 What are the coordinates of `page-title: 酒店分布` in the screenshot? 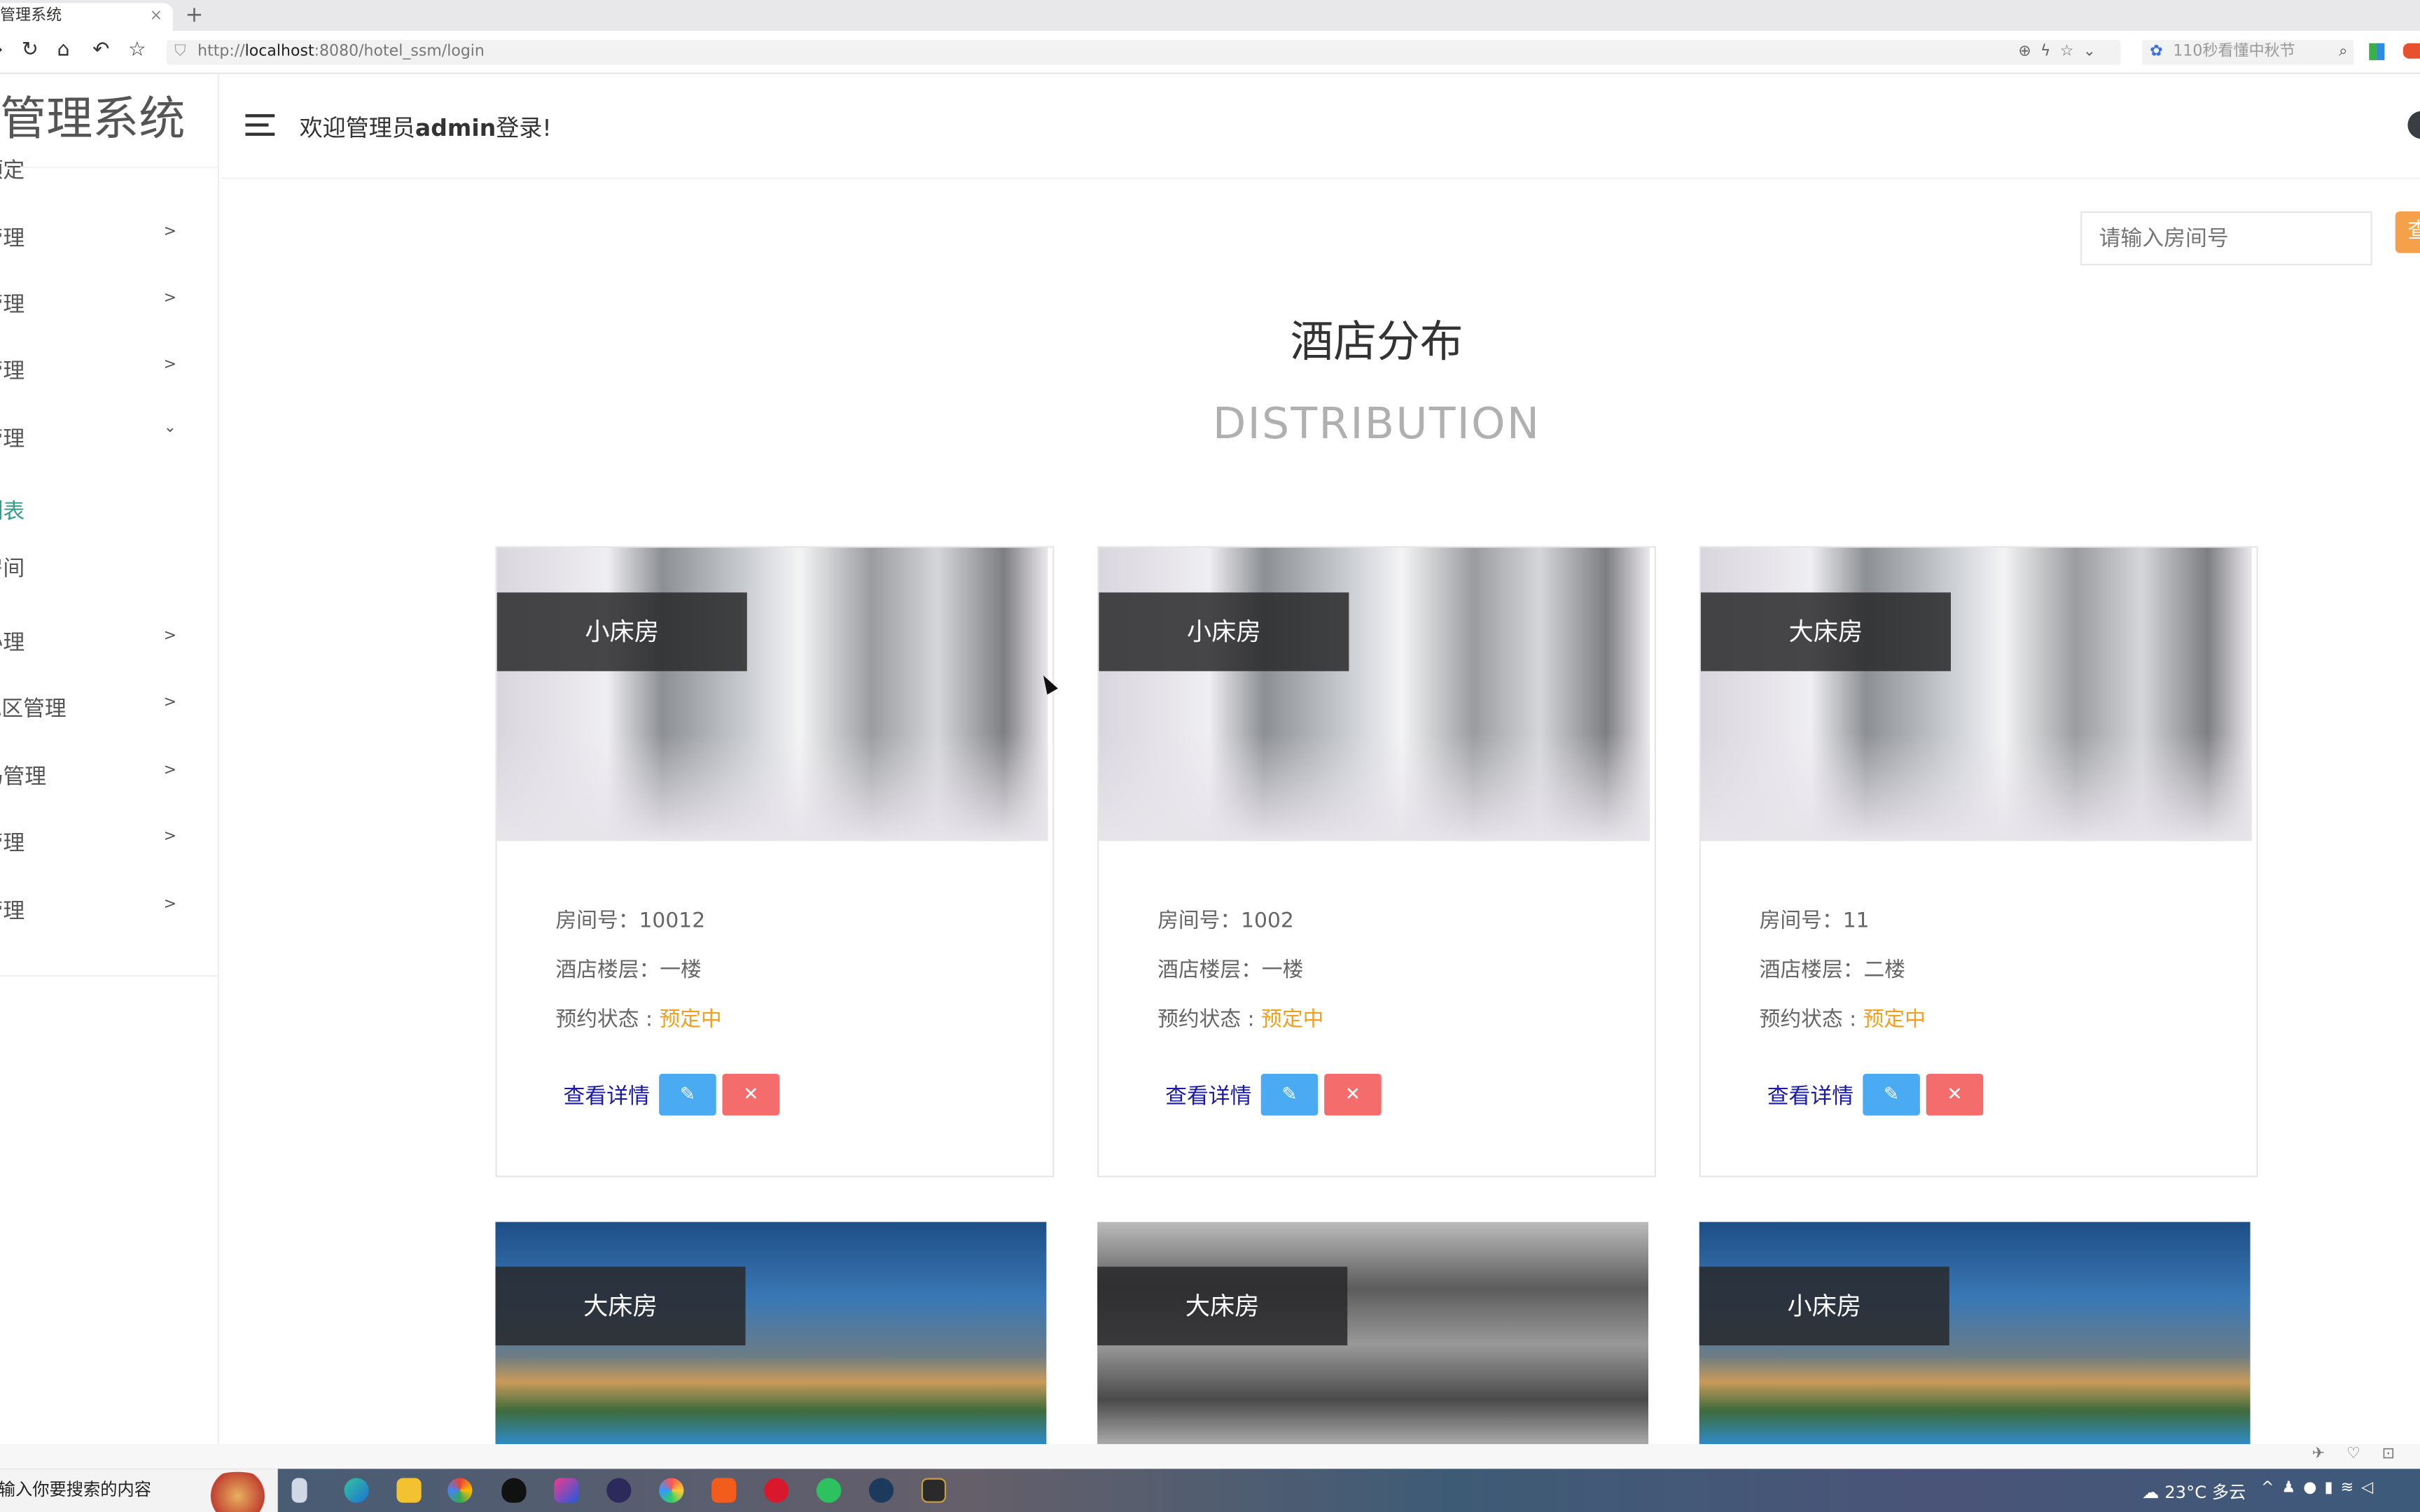 It's located at (1376, 342).